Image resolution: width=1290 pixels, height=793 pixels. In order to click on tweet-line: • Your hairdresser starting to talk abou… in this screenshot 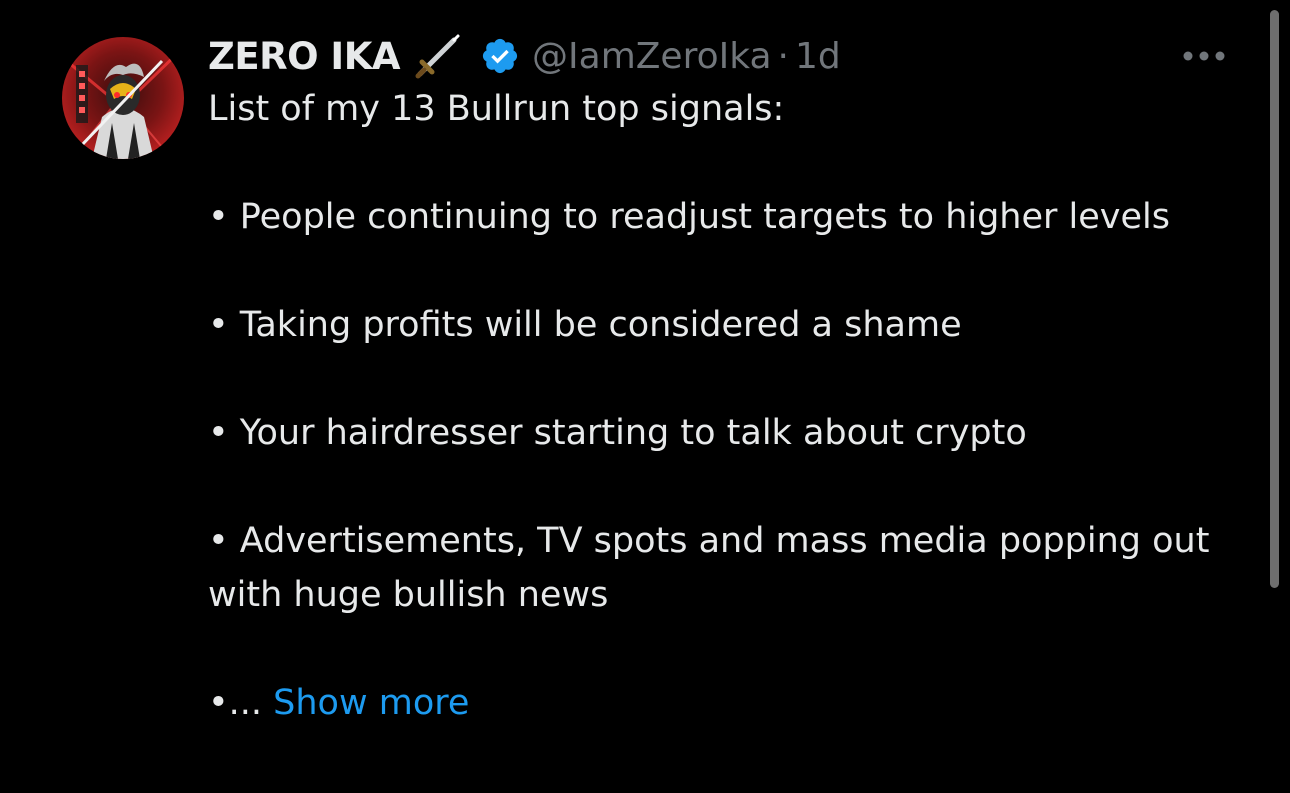, I will do `click(617, 433)`.